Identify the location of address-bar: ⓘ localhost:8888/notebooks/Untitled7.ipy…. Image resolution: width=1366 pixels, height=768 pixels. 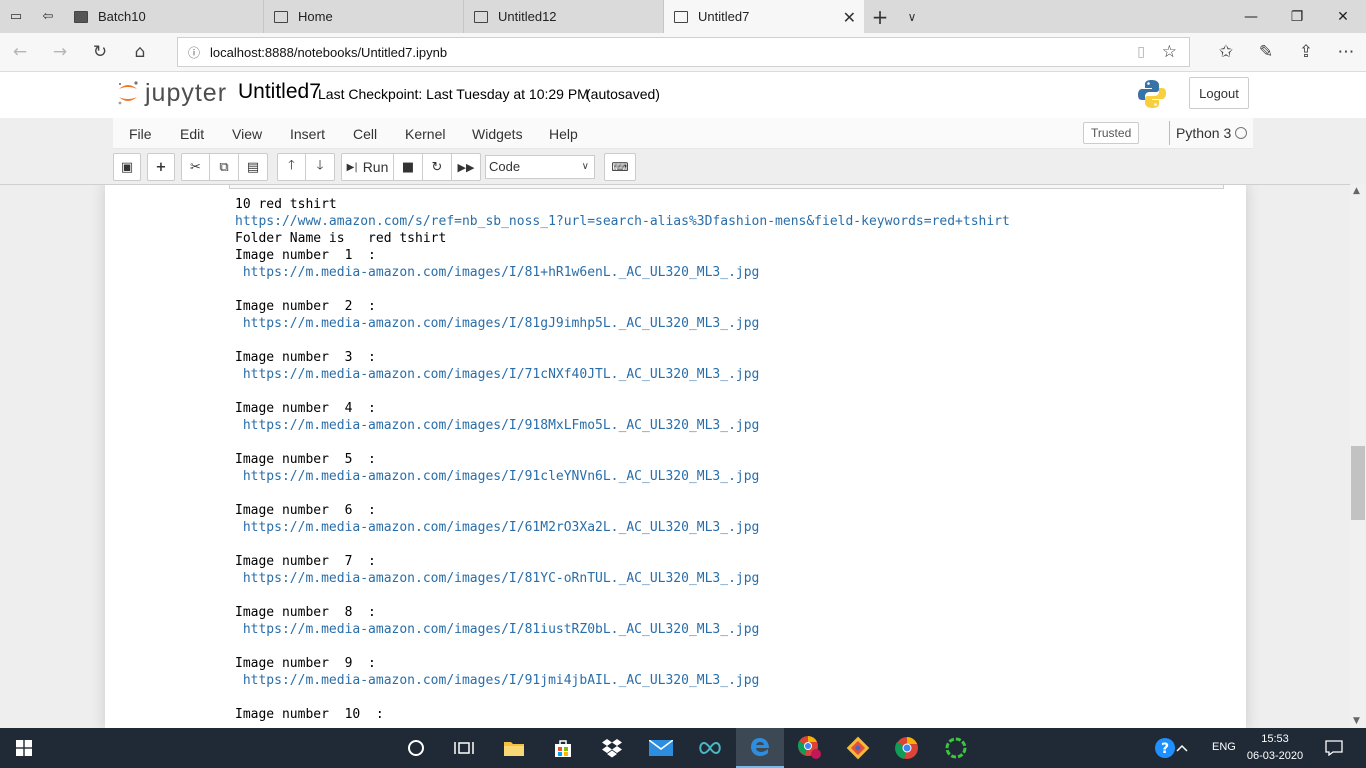
(683, 52).